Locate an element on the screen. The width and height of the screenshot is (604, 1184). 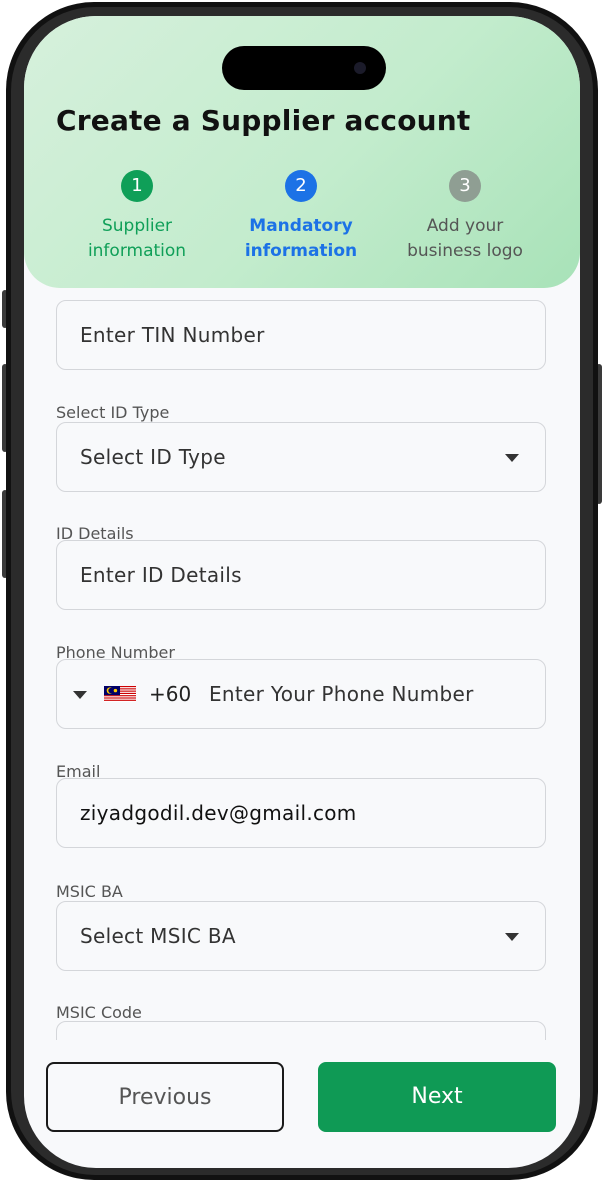
step-mandatory-information: 2 Mandatory information is located at coordinates (301, 217).